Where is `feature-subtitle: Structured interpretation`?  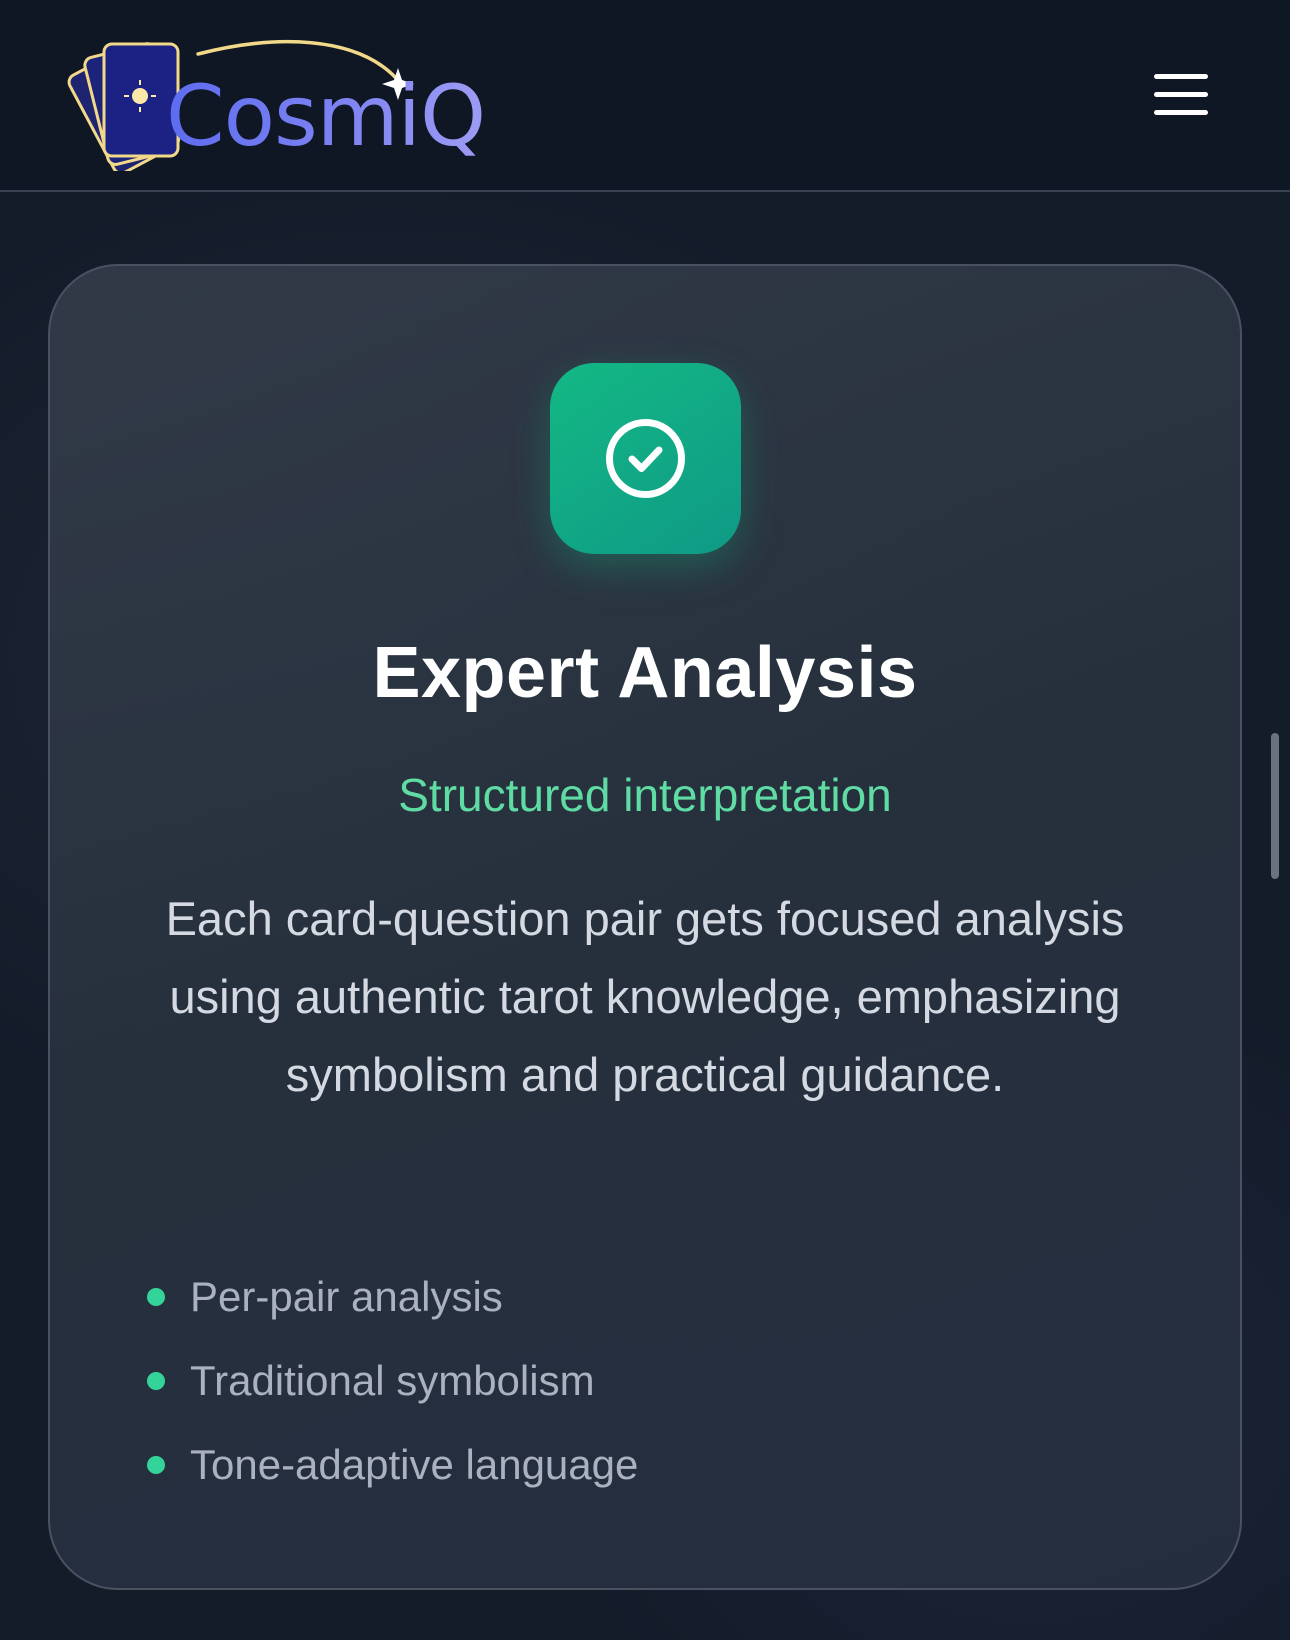
feature-subtitle: Structured interpretation is located at coordinates (645, 795).